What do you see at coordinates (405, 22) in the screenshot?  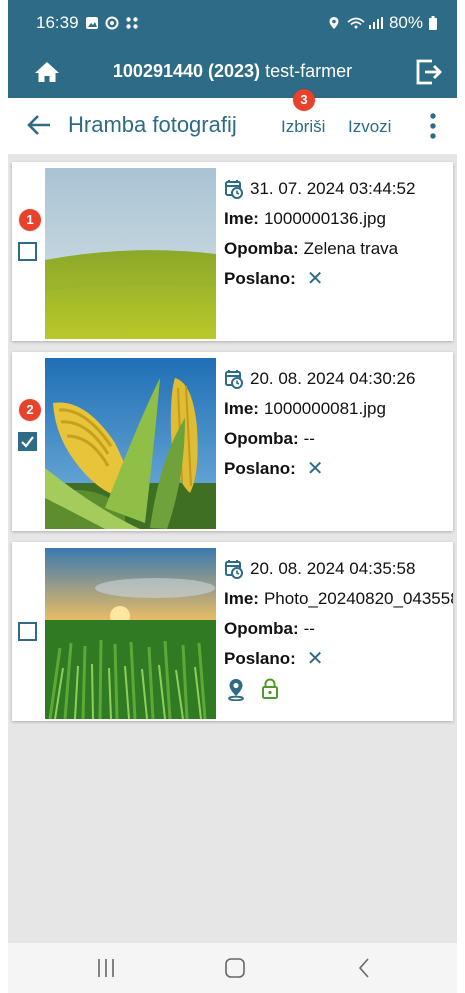 I see `battery-percent: 80%` at bounding box center [405, 22].